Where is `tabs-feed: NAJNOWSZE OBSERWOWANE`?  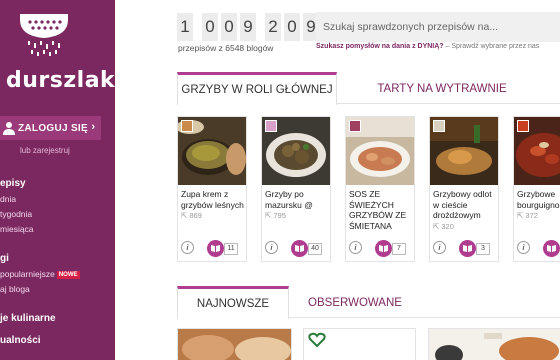
tabs-feed: NAJNOWSZE OBSERWOWANE is located at coordinates (368, 302).